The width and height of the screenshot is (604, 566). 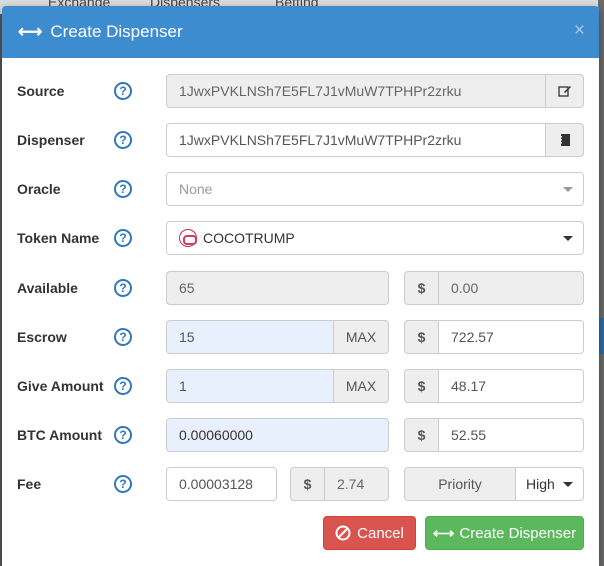 I want to click on escrow-usd-input: 722.57, so click(x=511, y=337).